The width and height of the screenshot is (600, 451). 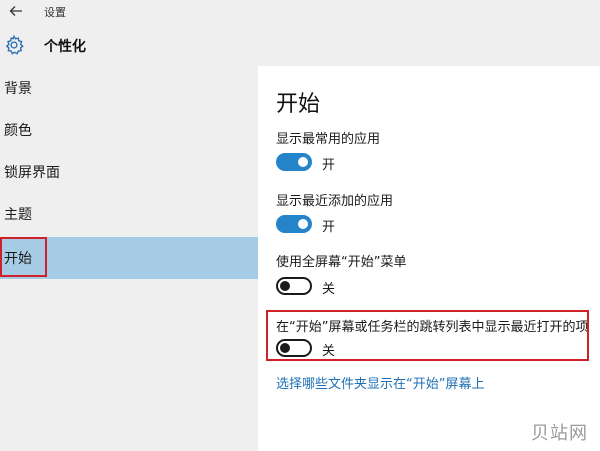 I want to click on app-title: 设置, so click(x=55, y=12).